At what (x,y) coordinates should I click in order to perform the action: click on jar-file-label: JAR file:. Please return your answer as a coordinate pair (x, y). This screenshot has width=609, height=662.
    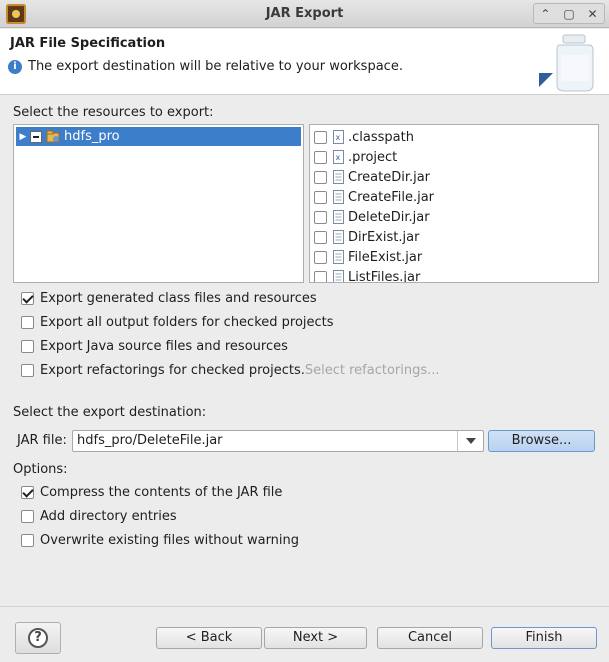
    Looking at the image, I should click on (42, 440).